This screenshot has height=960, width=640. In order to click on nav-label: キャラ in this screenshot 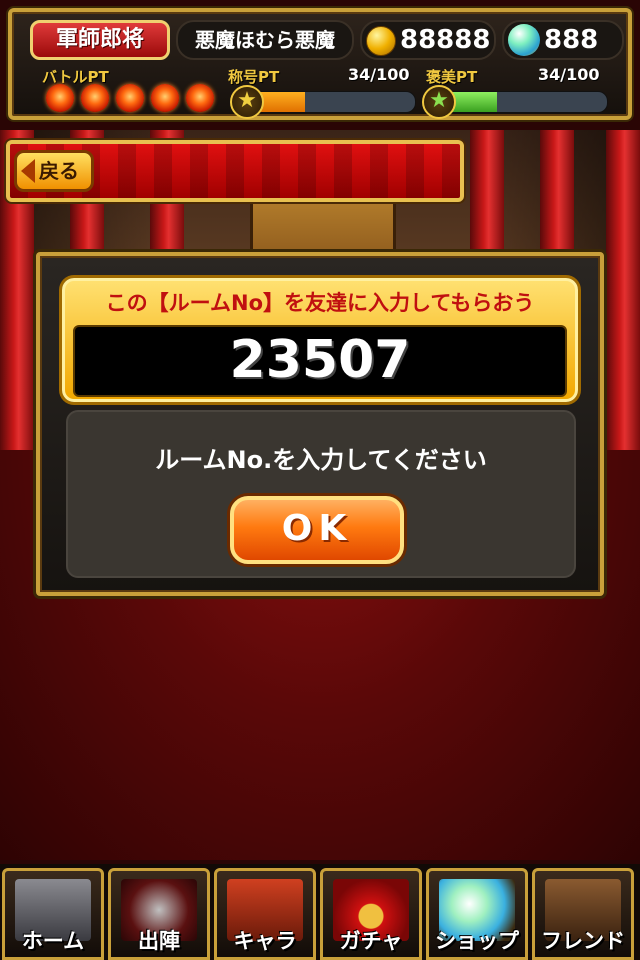, I will do `click(265, 941)`.